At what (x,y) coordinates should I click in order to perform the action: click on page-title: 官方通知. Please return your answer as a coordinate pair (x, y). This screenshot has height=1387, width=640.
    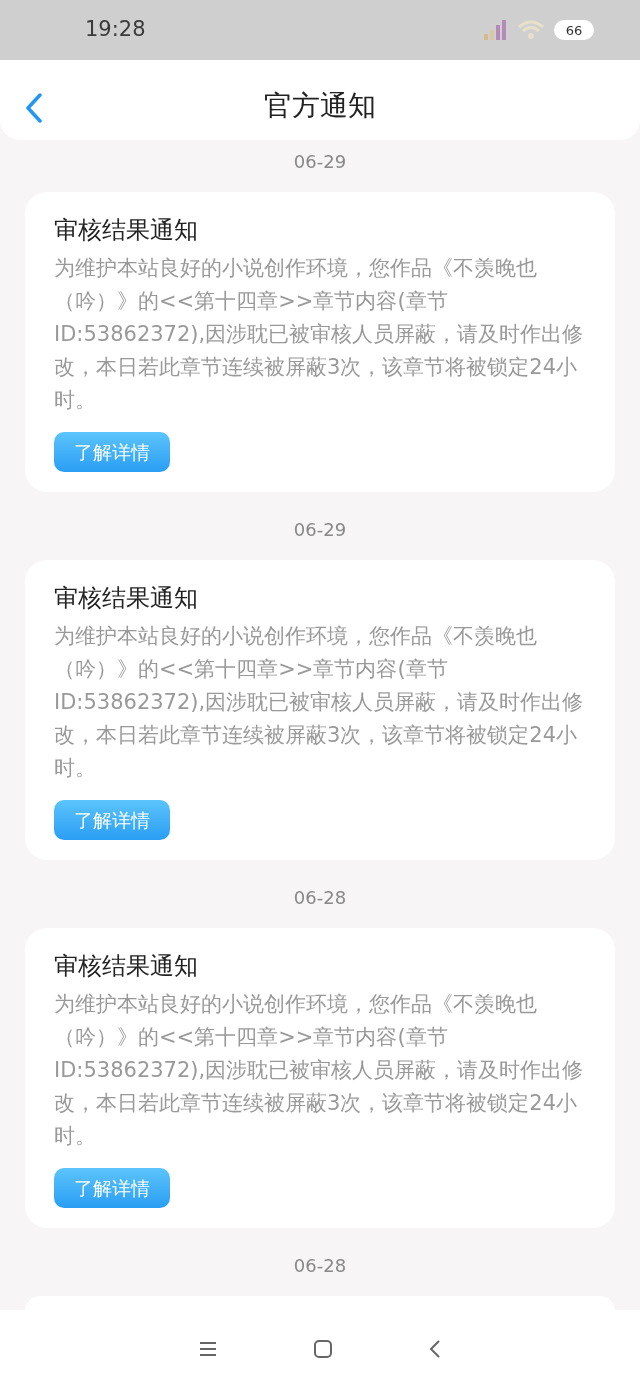
    Looking at the image, I should click on (320, 106).